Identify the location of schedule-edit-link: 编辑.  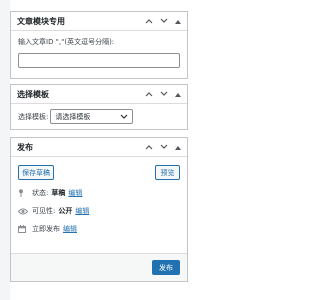
(70, 229).